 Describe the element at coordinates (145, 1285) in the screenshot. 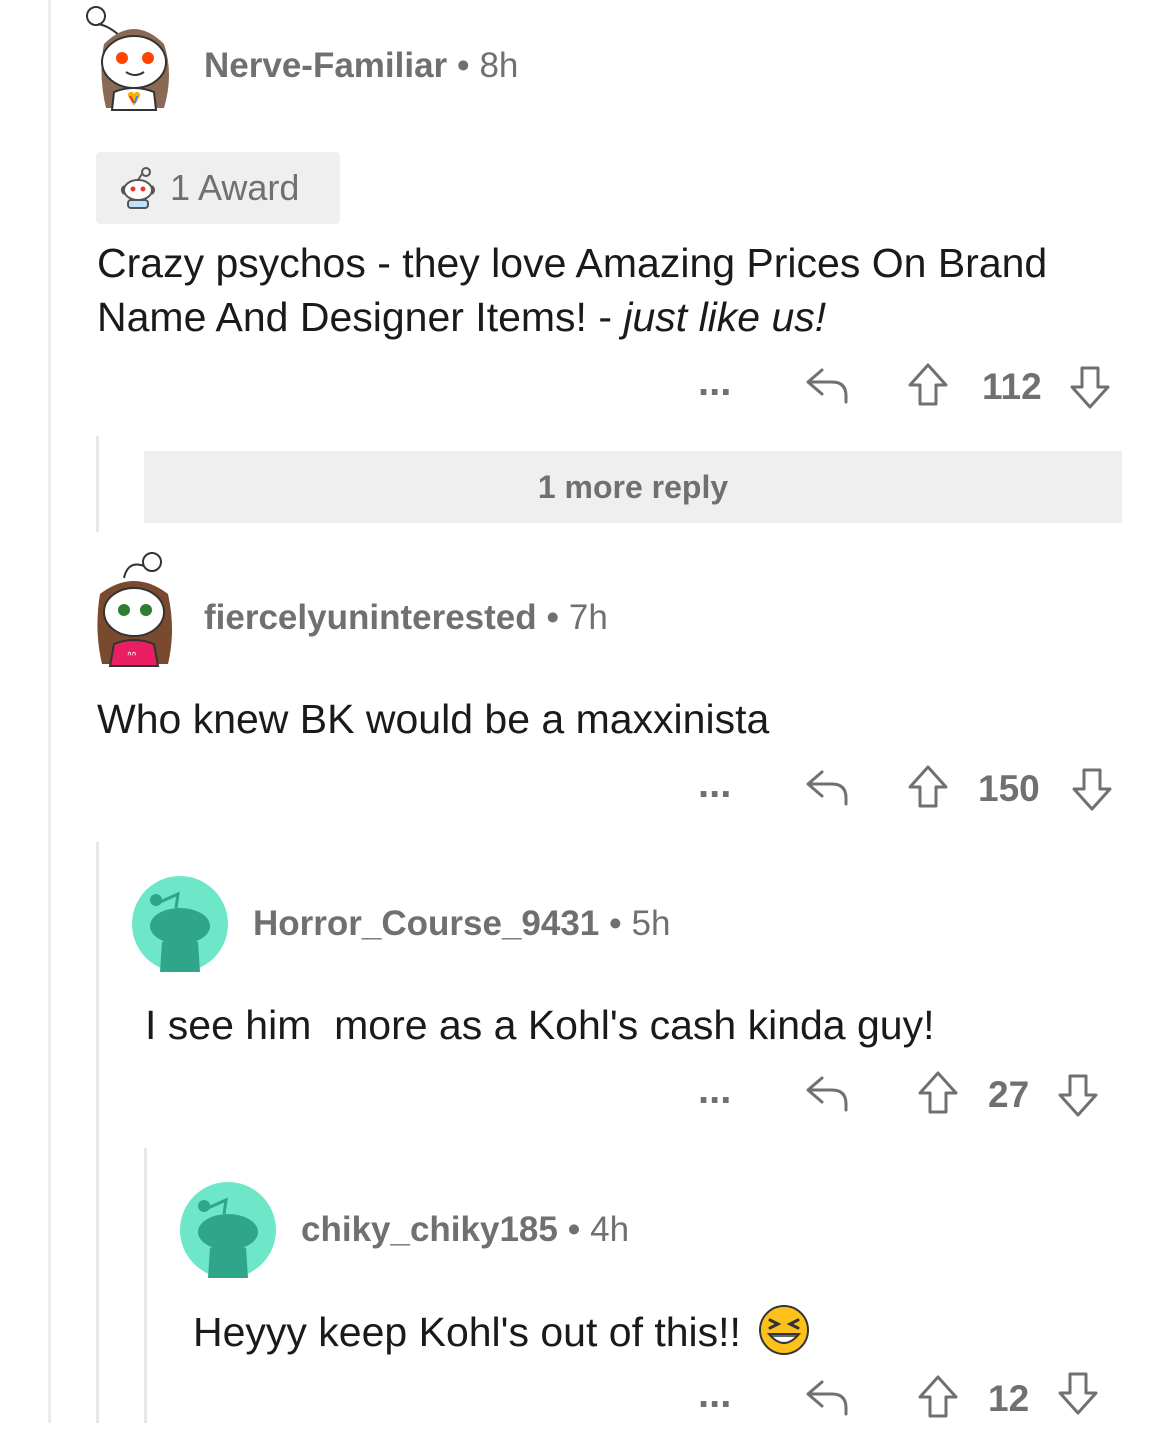

I see `thread-line-horror` at that location.